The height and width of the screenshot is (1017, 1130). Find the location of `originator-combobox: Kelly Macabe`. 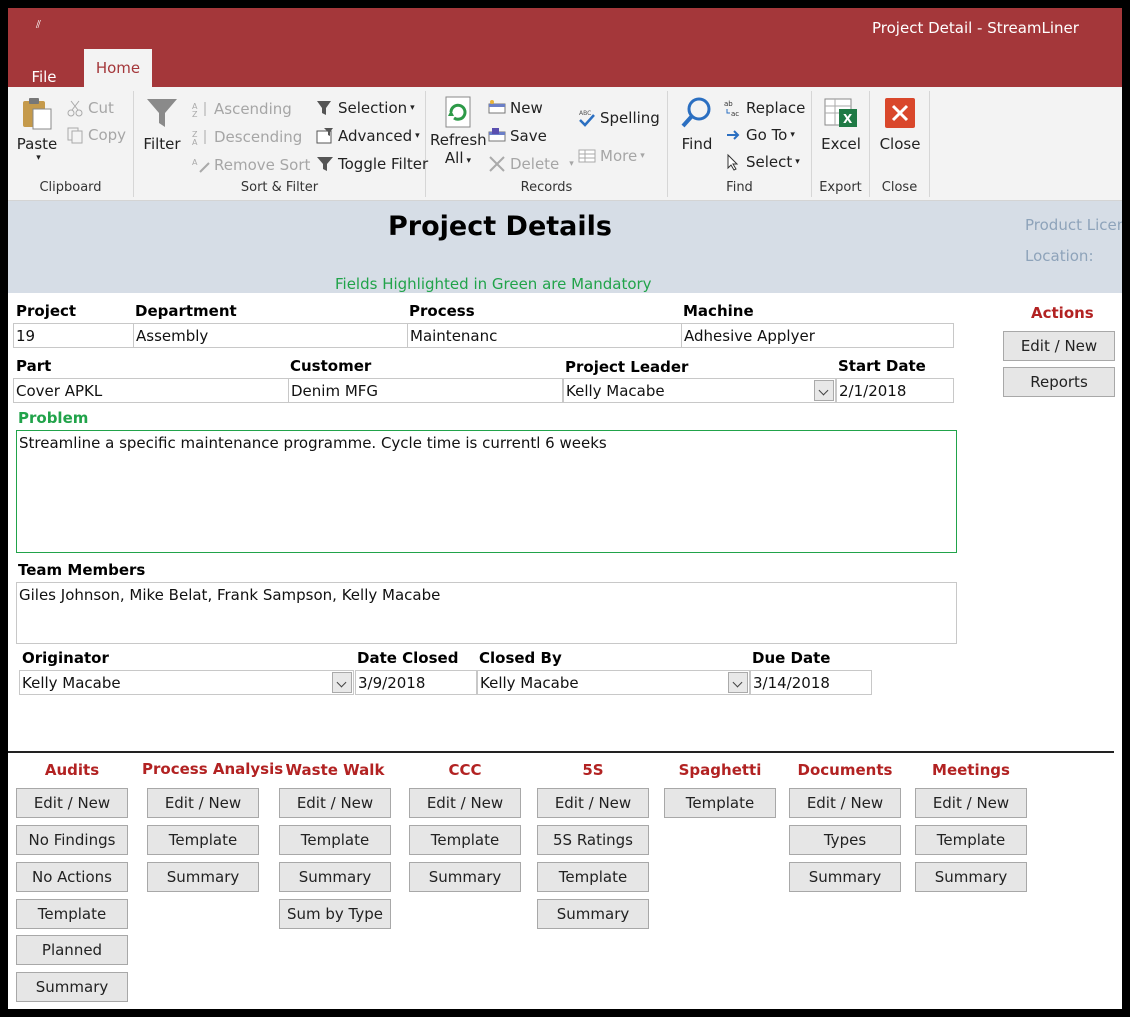

originator-combobox: Kelly Macabe is located at coordinates (186, 682).